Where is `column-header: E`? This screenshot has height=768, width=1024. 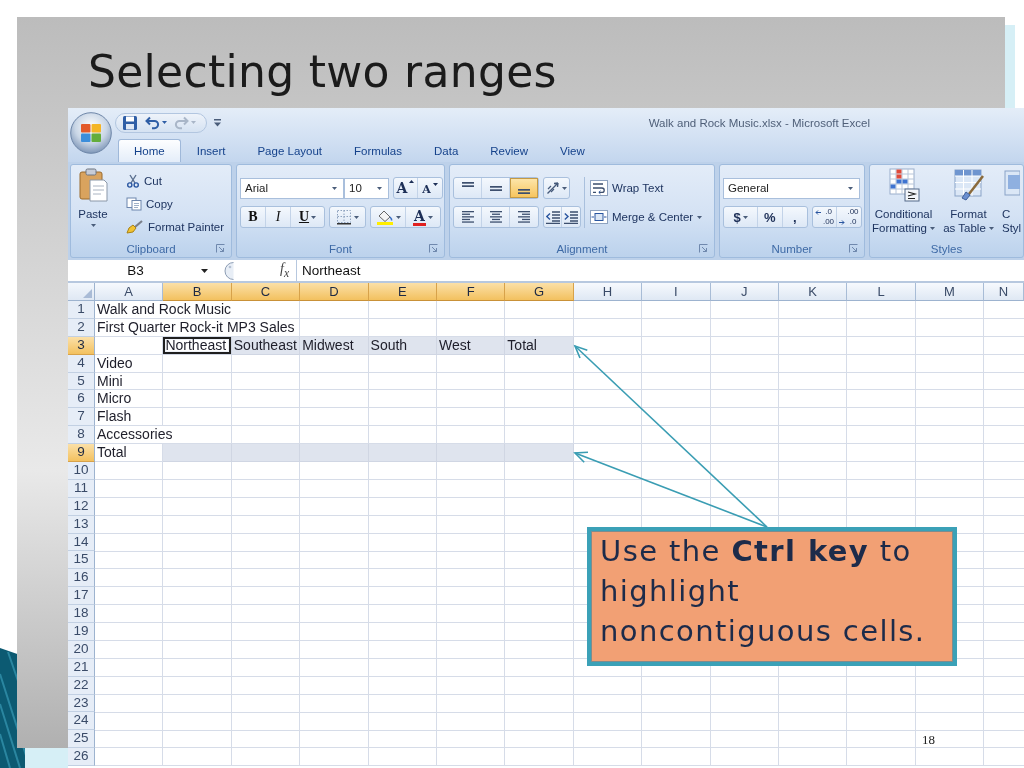
column-header: E is located at coordinates (402, 292).